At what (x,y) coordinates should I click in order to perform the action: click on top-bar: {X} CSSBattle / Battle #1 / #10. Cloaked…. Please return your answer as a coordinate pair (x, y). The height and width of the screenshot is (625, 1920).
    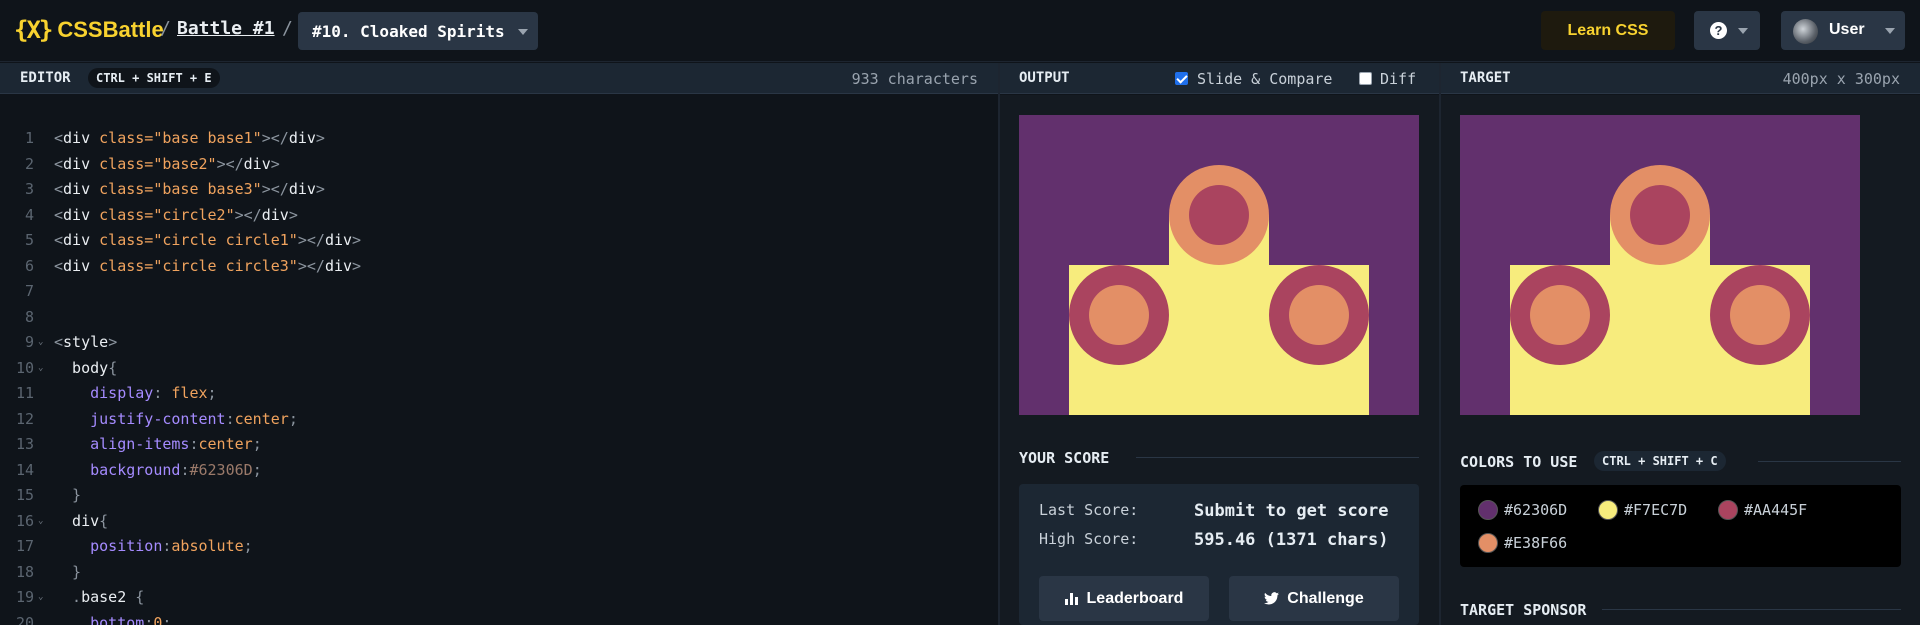
    Looking at the image, I should click on (960, 31).